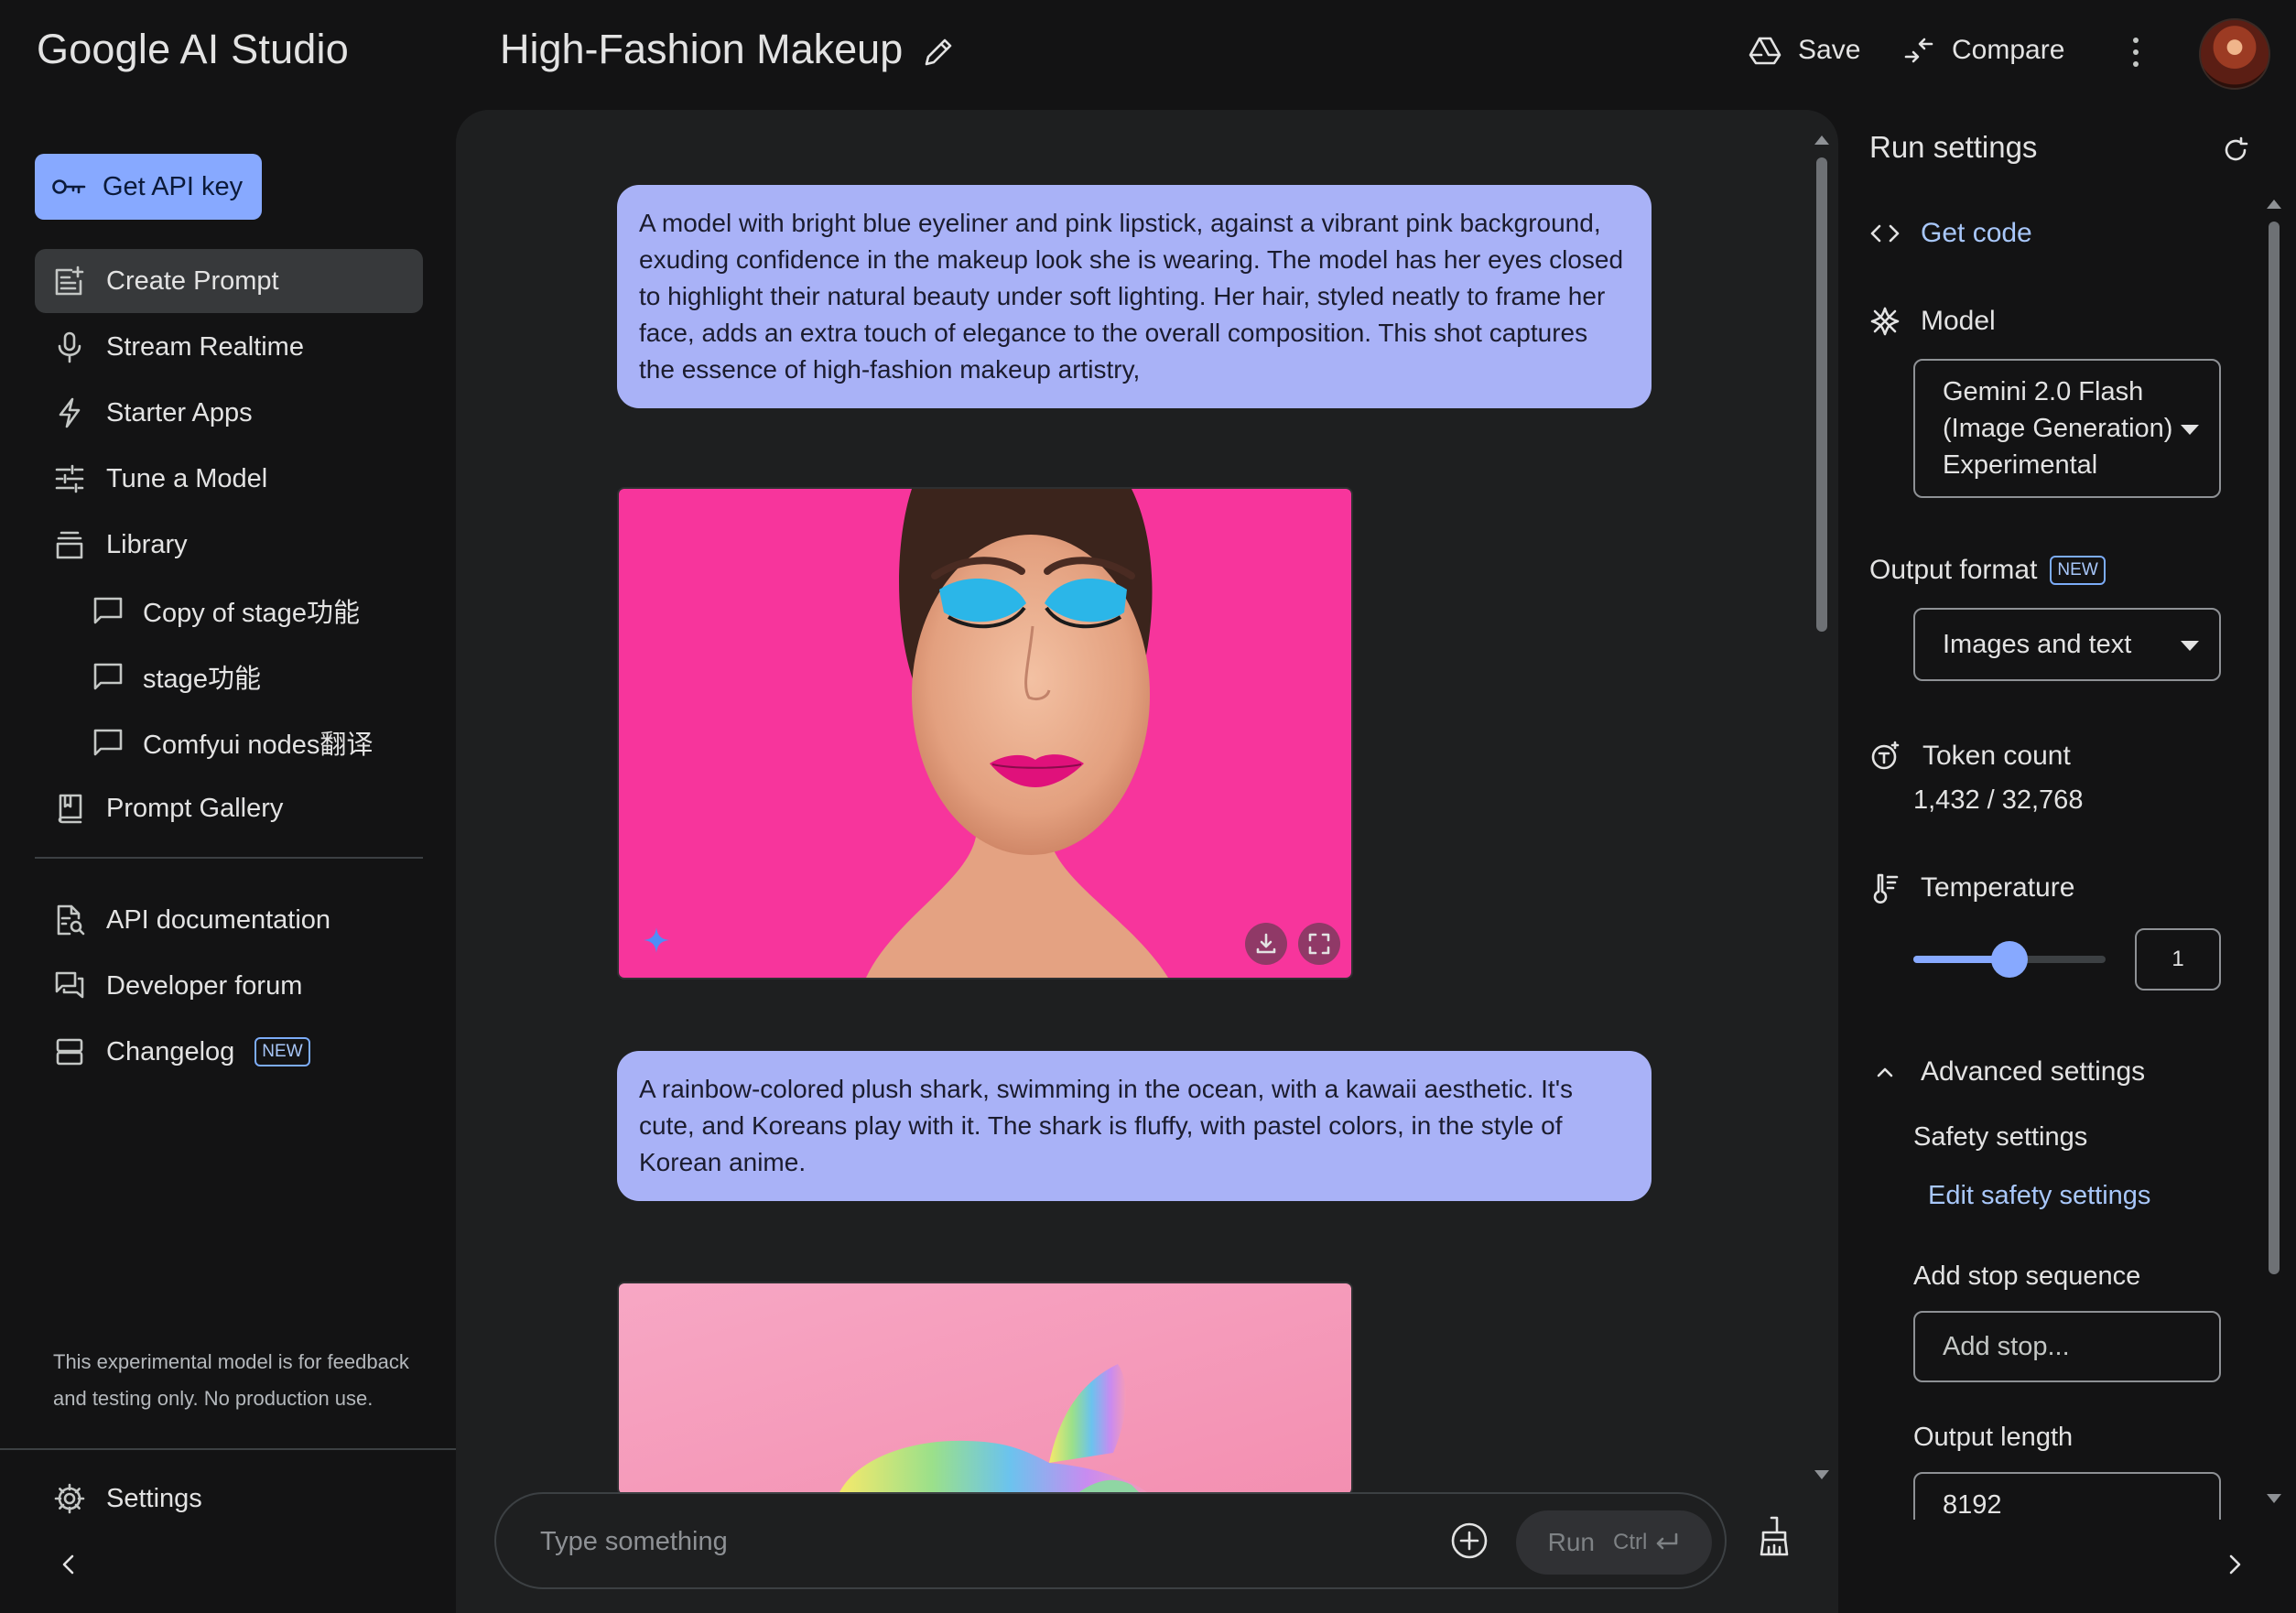  I want to click on download-icon, so click(1266, 943).